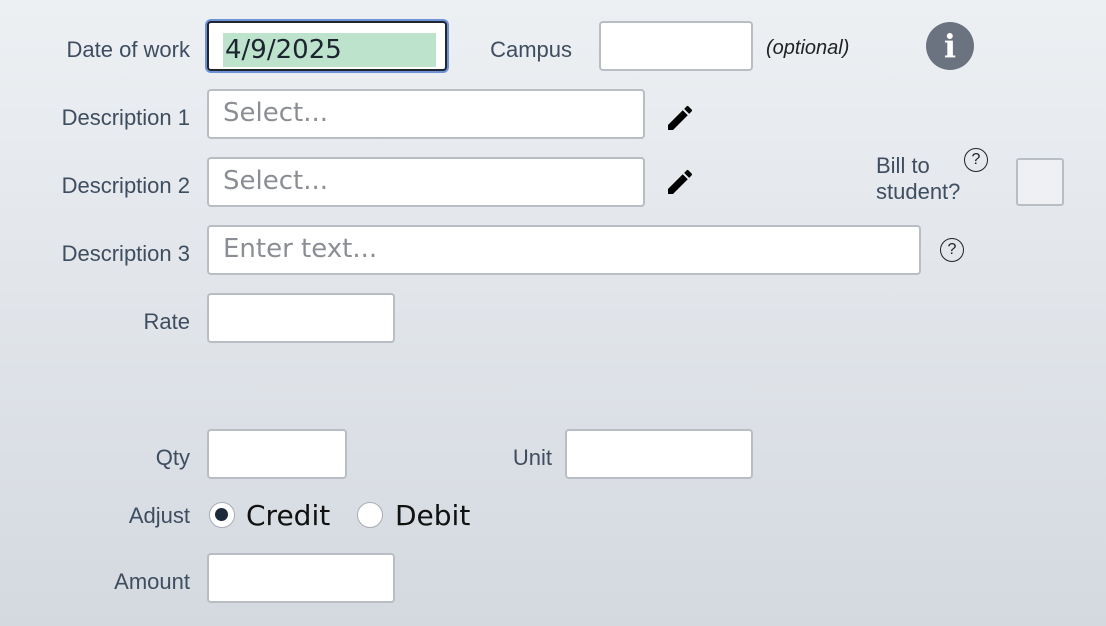 This screenshot has height=626, width=1106. Describe the element at coordinates (128, 49) in the screenshot. I see `date-of-work-label: Date of work` at that location.